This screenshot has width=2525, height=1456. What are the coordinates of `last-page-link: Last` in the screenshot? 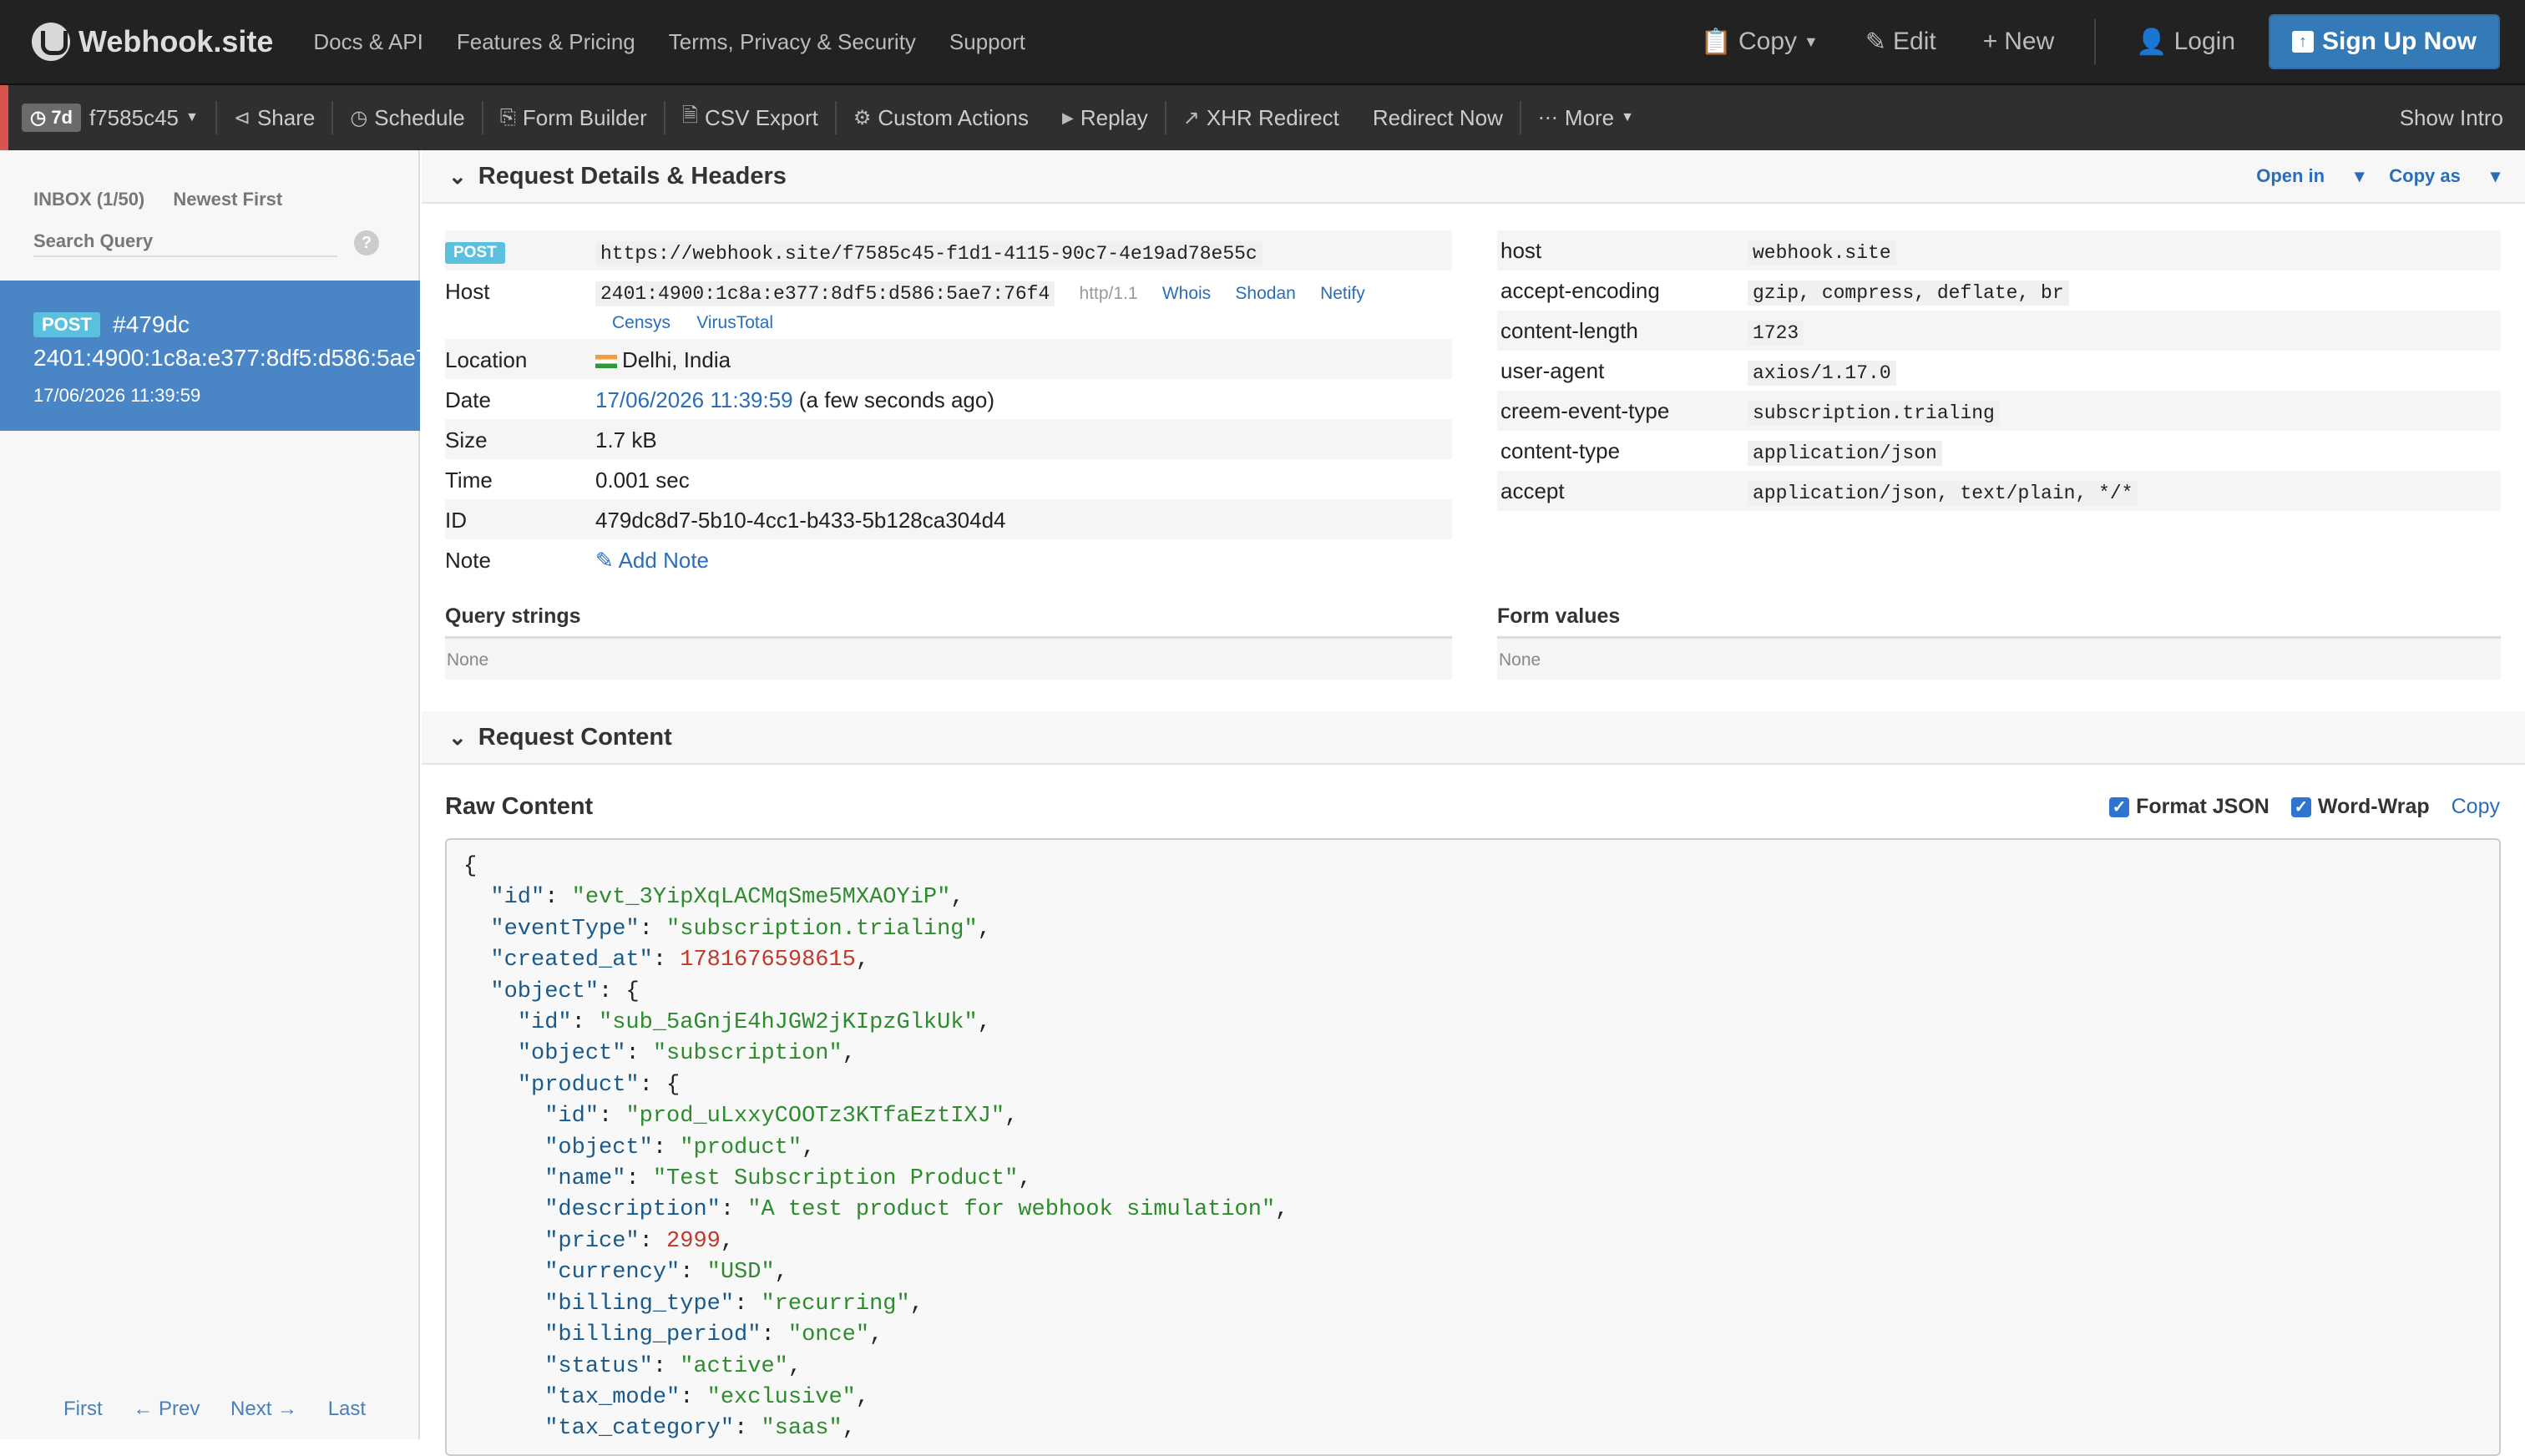 It's located at (347, 1409).